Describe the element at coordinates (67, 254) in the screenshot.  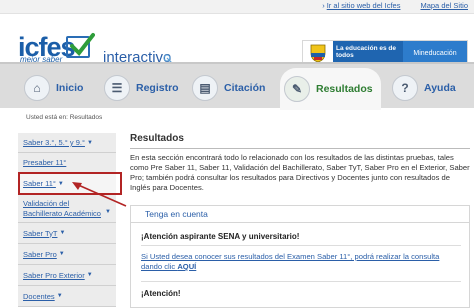
I see `sidebar-item-saber-pro: Saber Pro ▼` at that location.